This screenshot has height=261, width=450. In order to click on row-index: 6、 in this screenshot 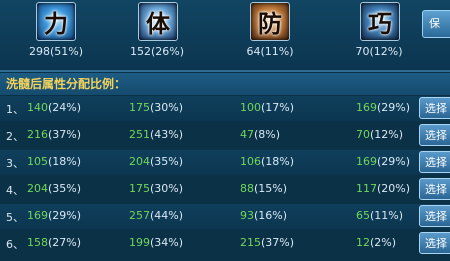, I will do `click(15, 244)`.